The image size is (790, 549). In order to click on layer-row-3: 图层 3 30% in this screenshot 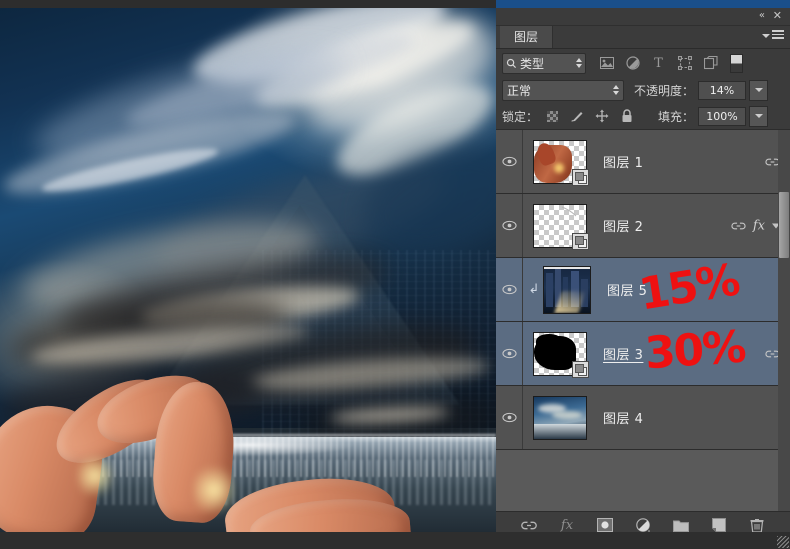, I will do `click(643, 354)`.